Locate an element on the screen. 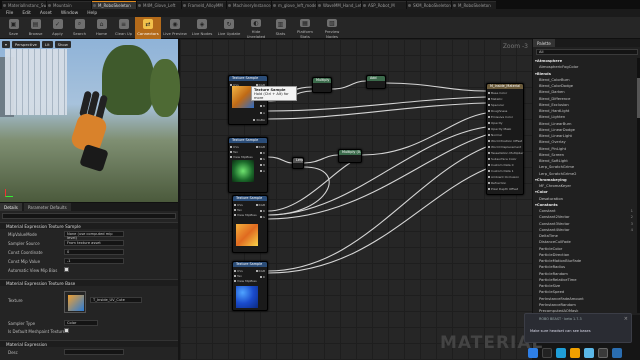  tab-details: Details is located at coordinates (11, 207).